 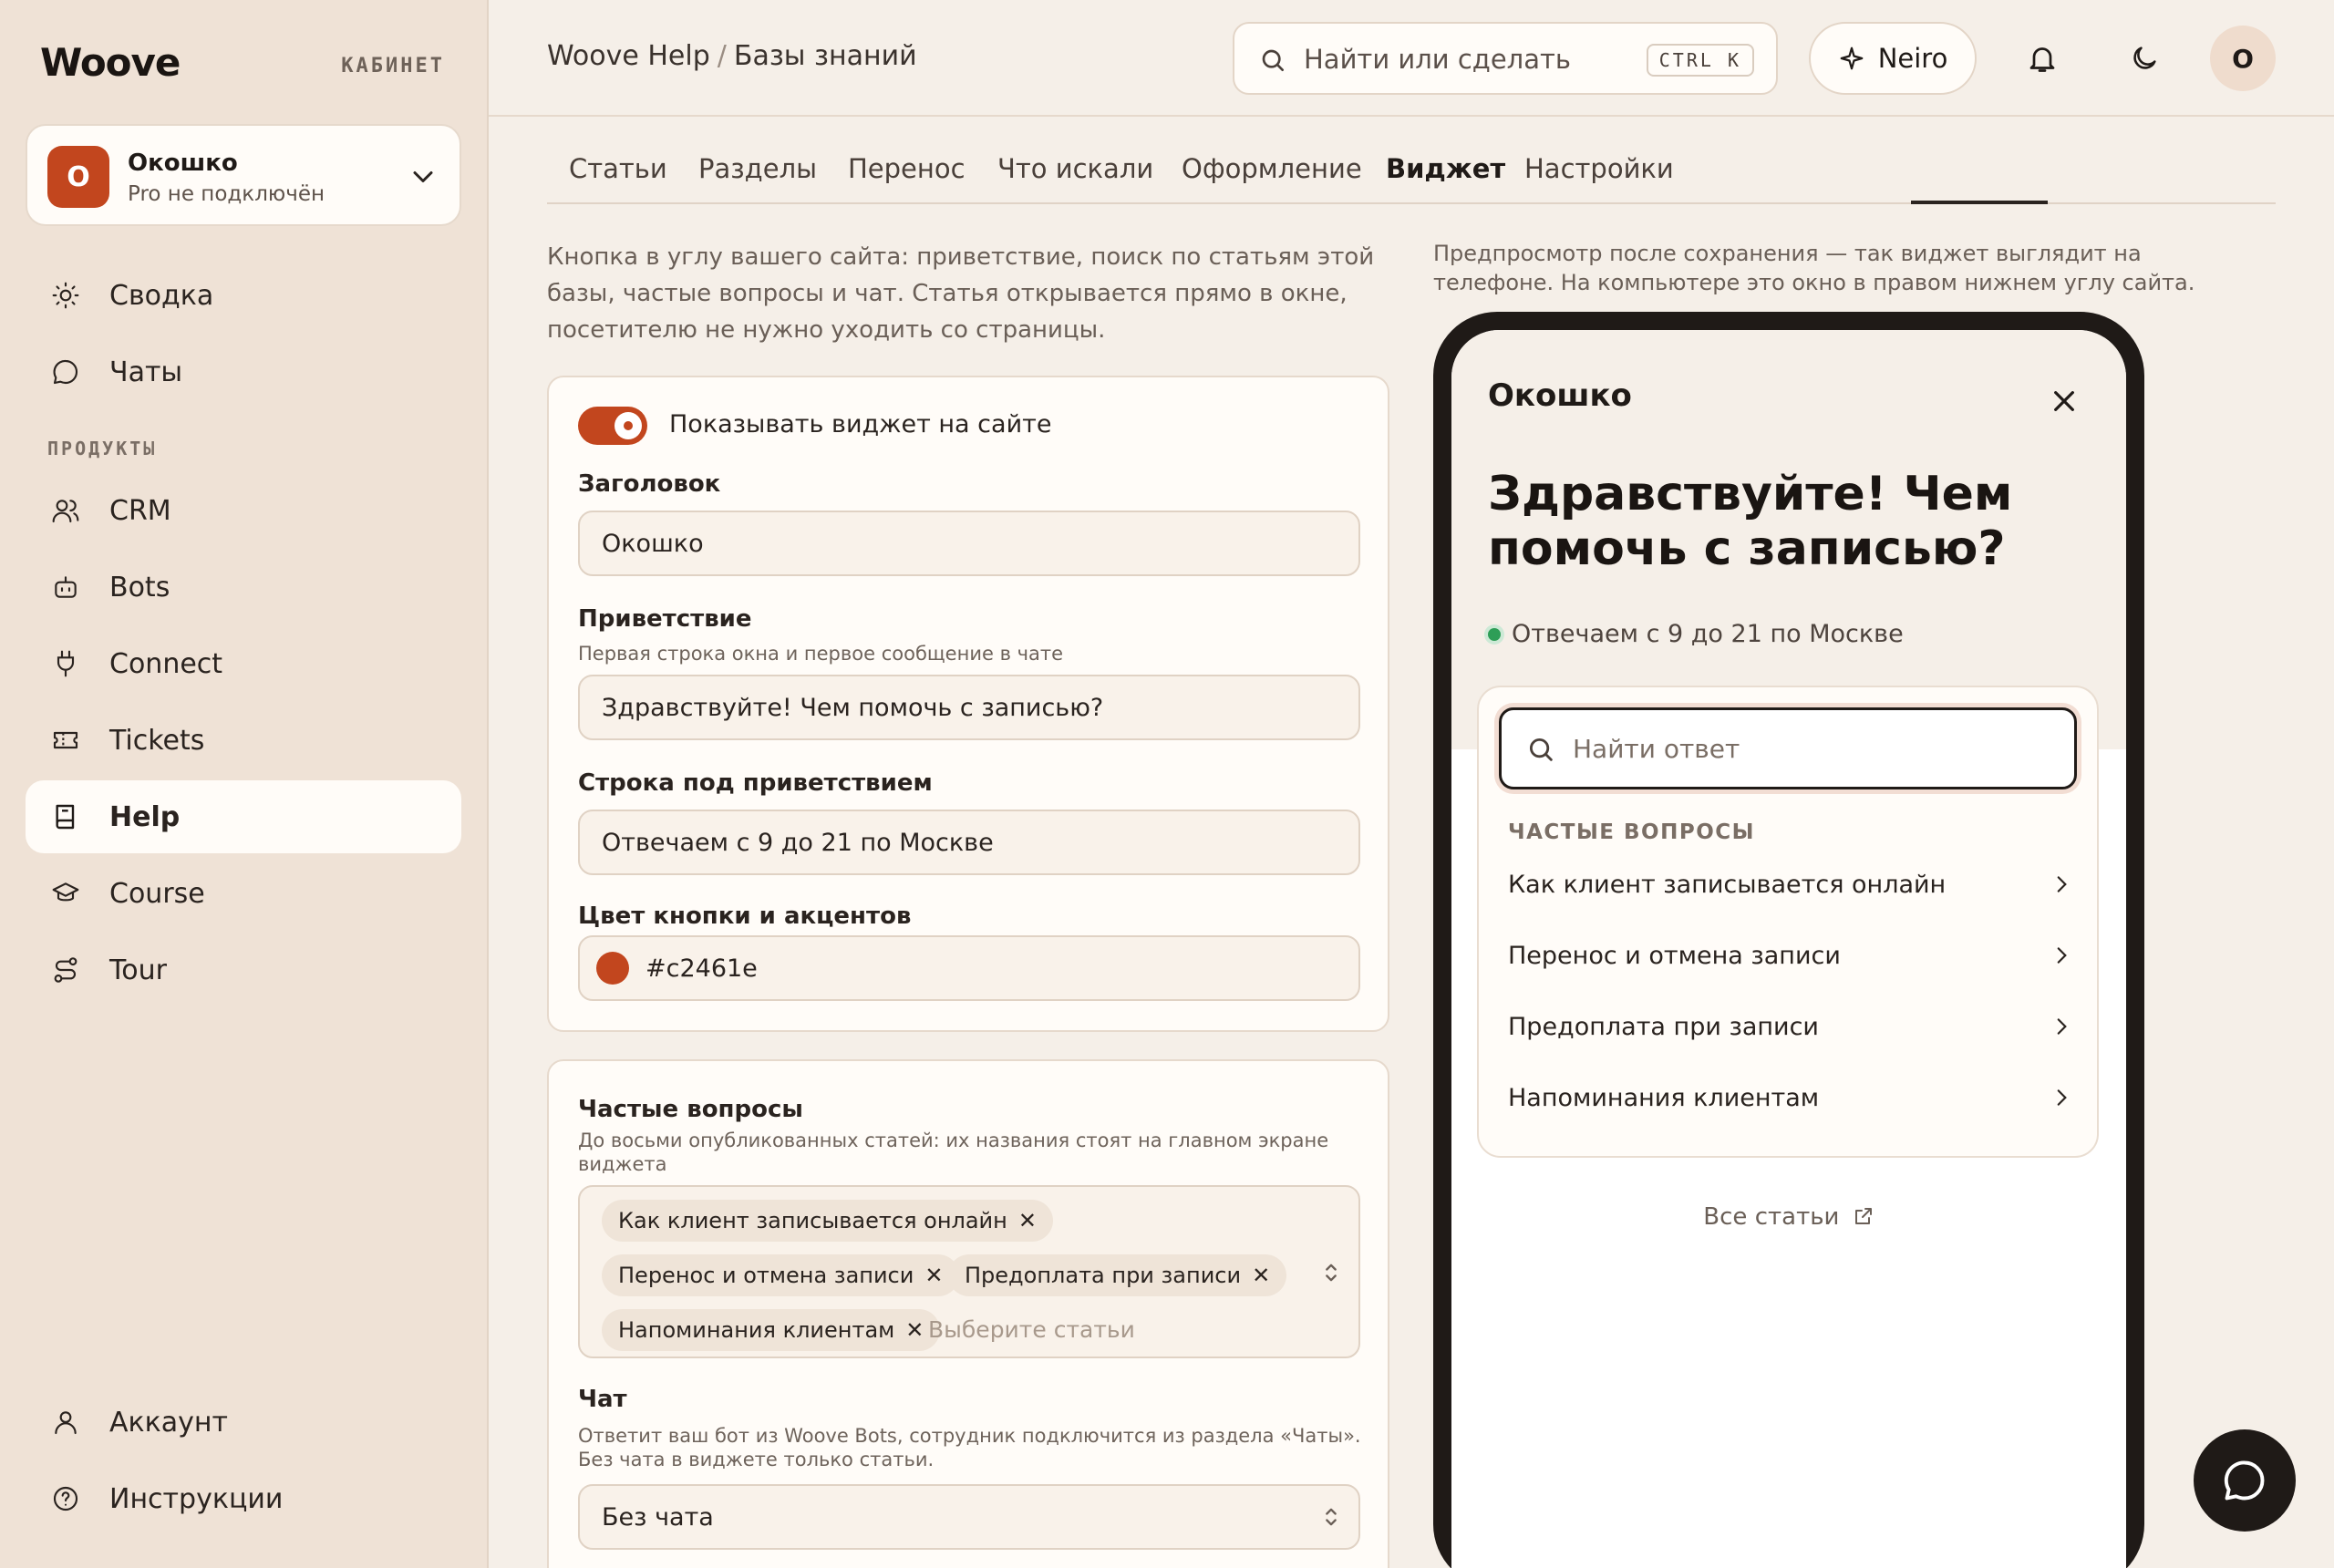 I want to click on neiro-label: Neiro, so click(x=1913, y=58).